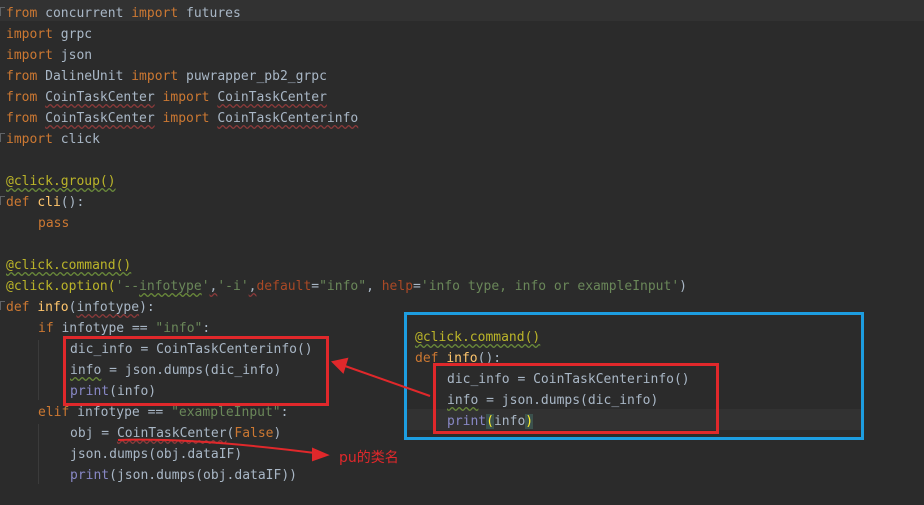  What do you see at coordinates (369, 458) in the screenshot?
I see `annotation-label: pu的类名` at bounding box center [369, 458].